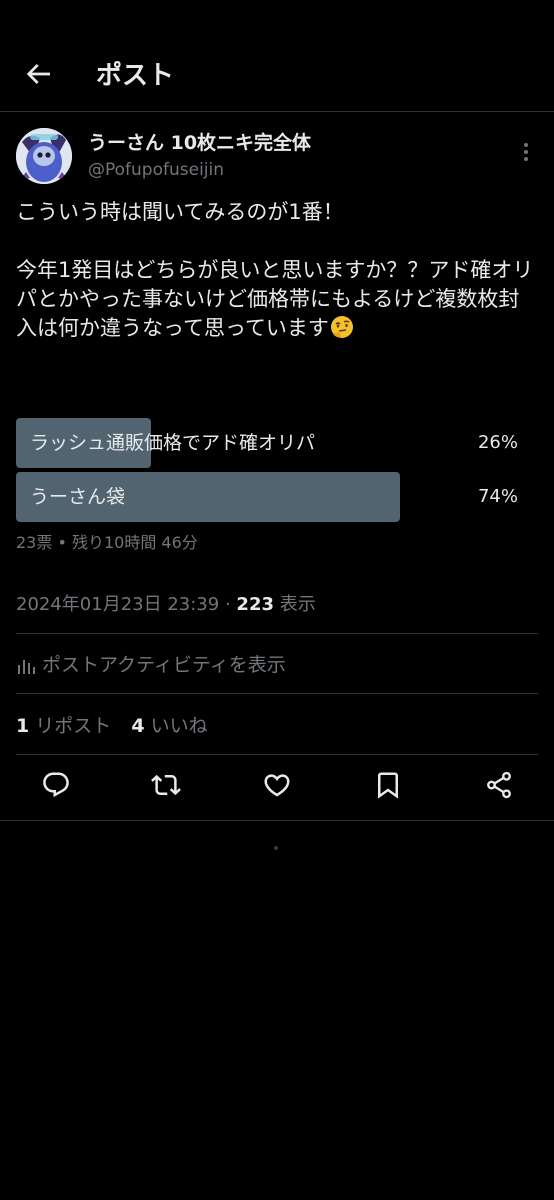 This screenshot has height=1200, width=554. Describe the element at coordinates (297, 604) in the screenshot. I see `views-label: 表示` at that location.